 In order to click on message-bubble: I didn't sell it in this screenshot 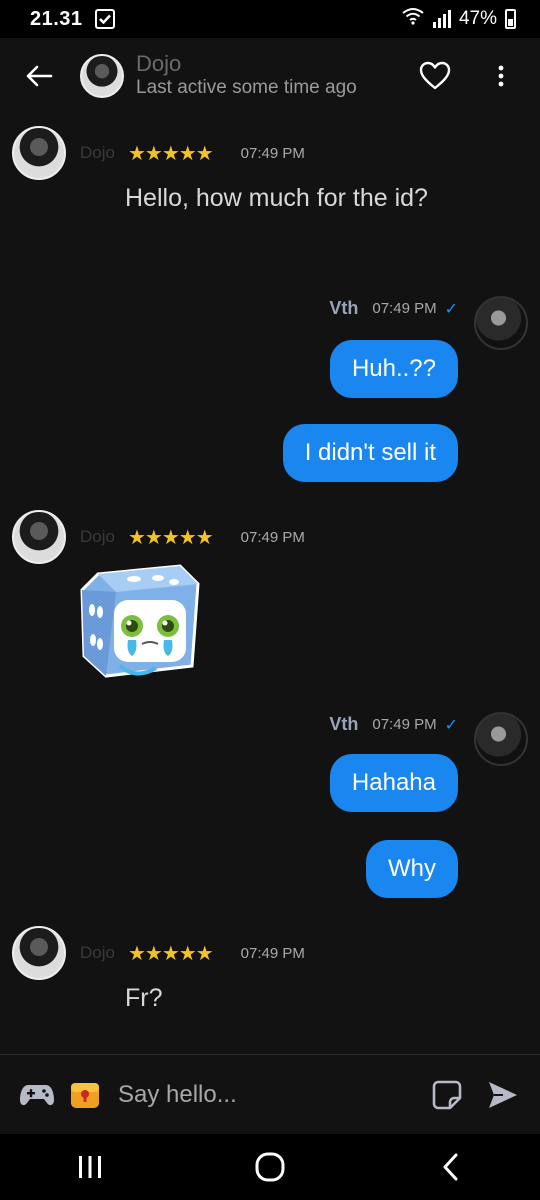, I will do `click(370, 453)`.